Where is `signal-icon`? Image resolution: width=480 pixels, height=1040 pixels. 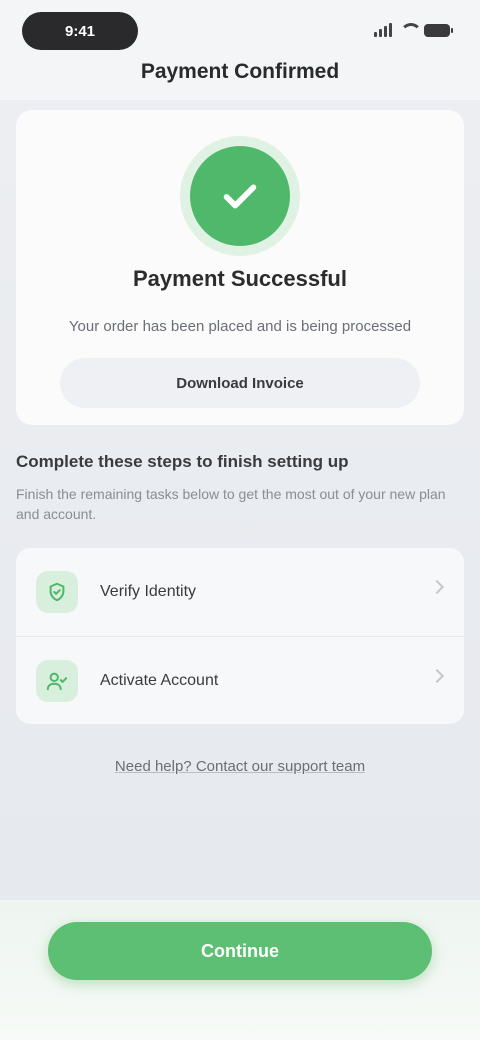 signal-icon is located at coordinates (383, 30).